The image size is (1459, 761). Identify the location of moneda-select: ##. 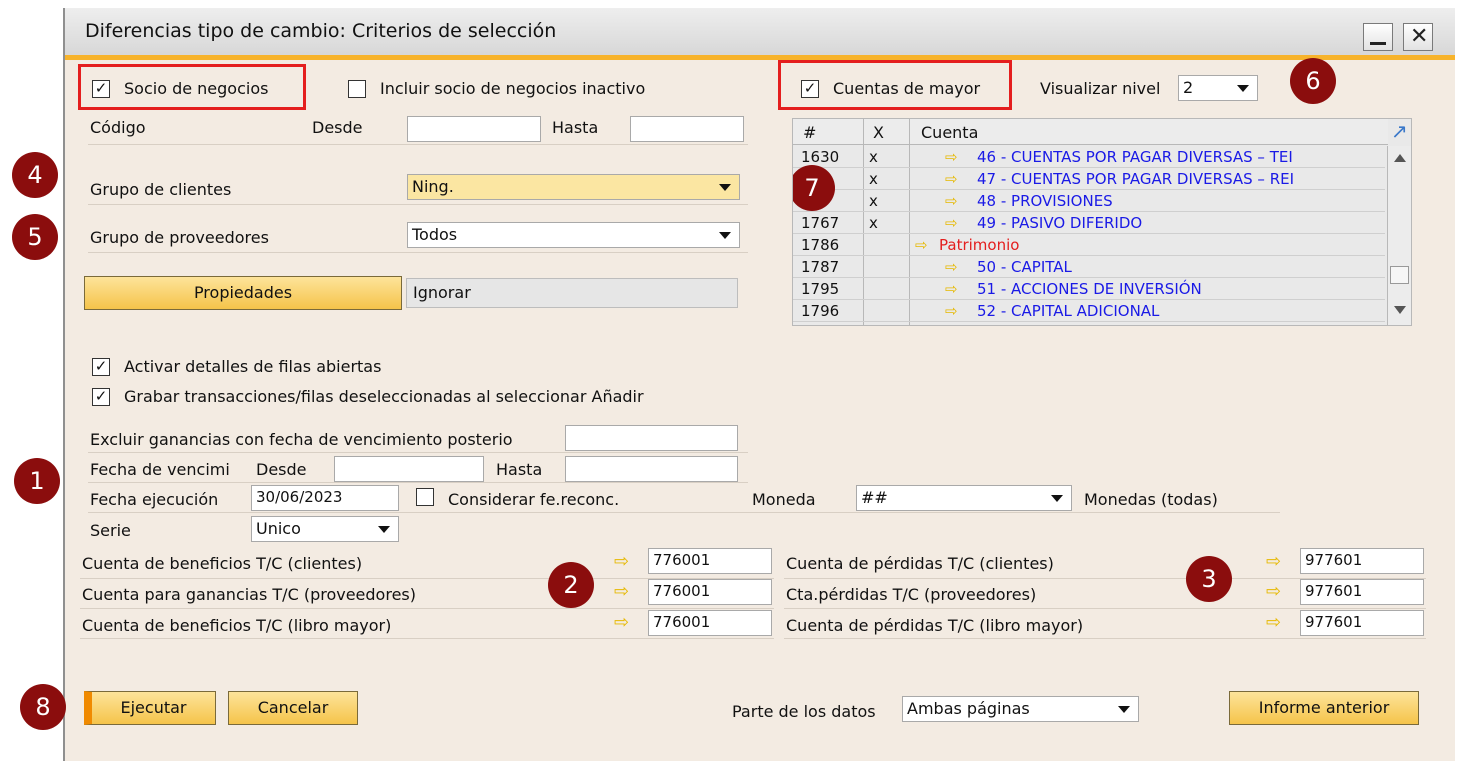
(964, 498).